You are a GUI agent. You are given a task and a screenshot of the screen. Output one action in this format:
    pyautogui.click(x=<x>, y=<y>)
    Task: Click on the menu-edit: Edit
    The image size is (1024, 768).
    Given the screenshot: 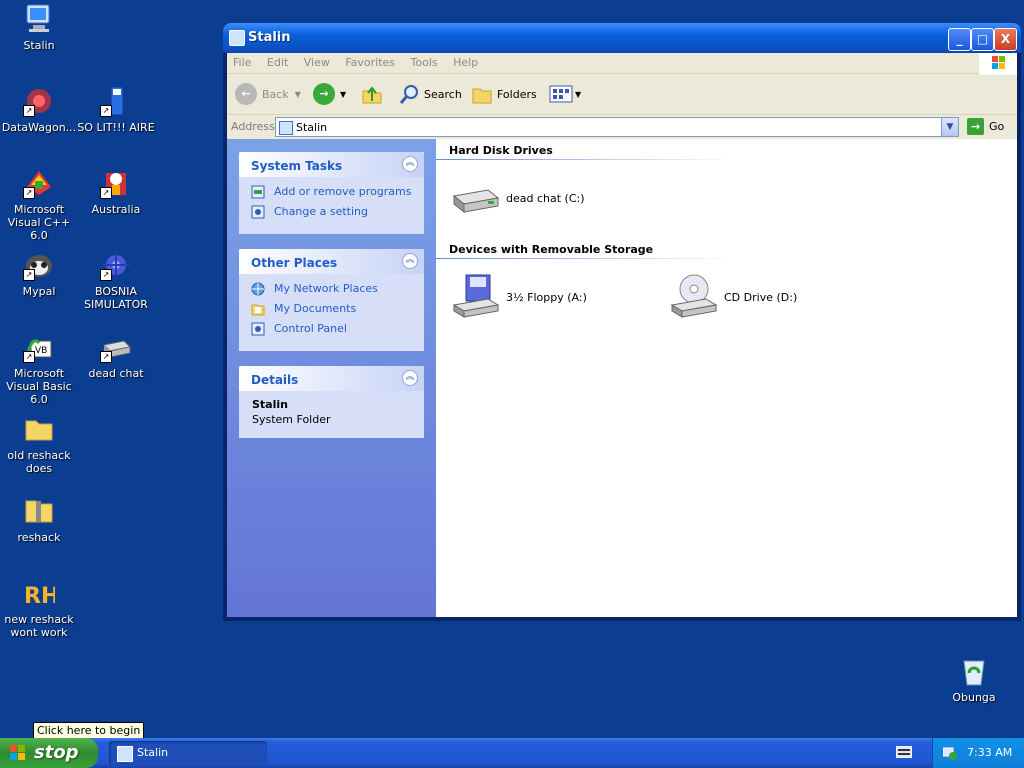 What is the action you would take?
    pyautogui.click(x=277, y=61)
    